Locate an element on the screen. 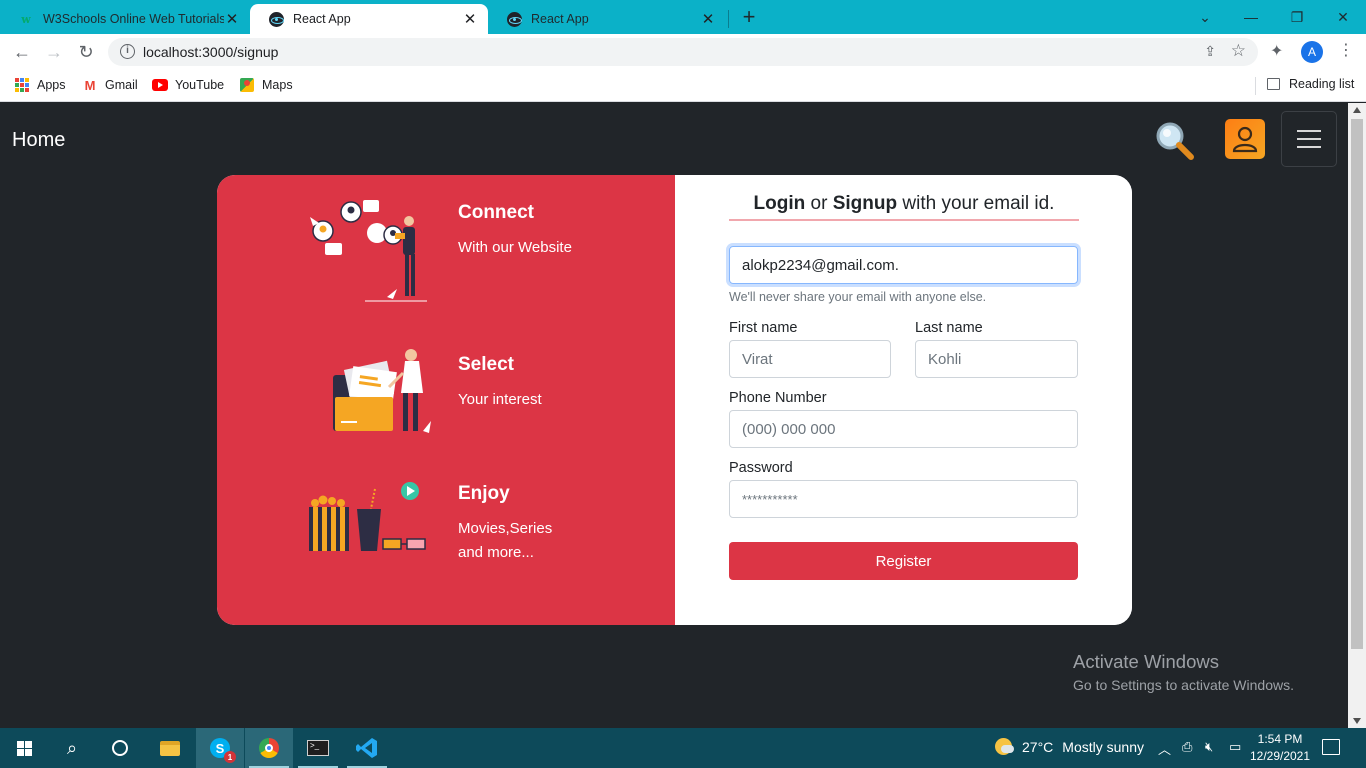 The width and height of the screenshot is (1366, 768). meet-now-icon: ⎙ is located at coordinates (1187, 747).